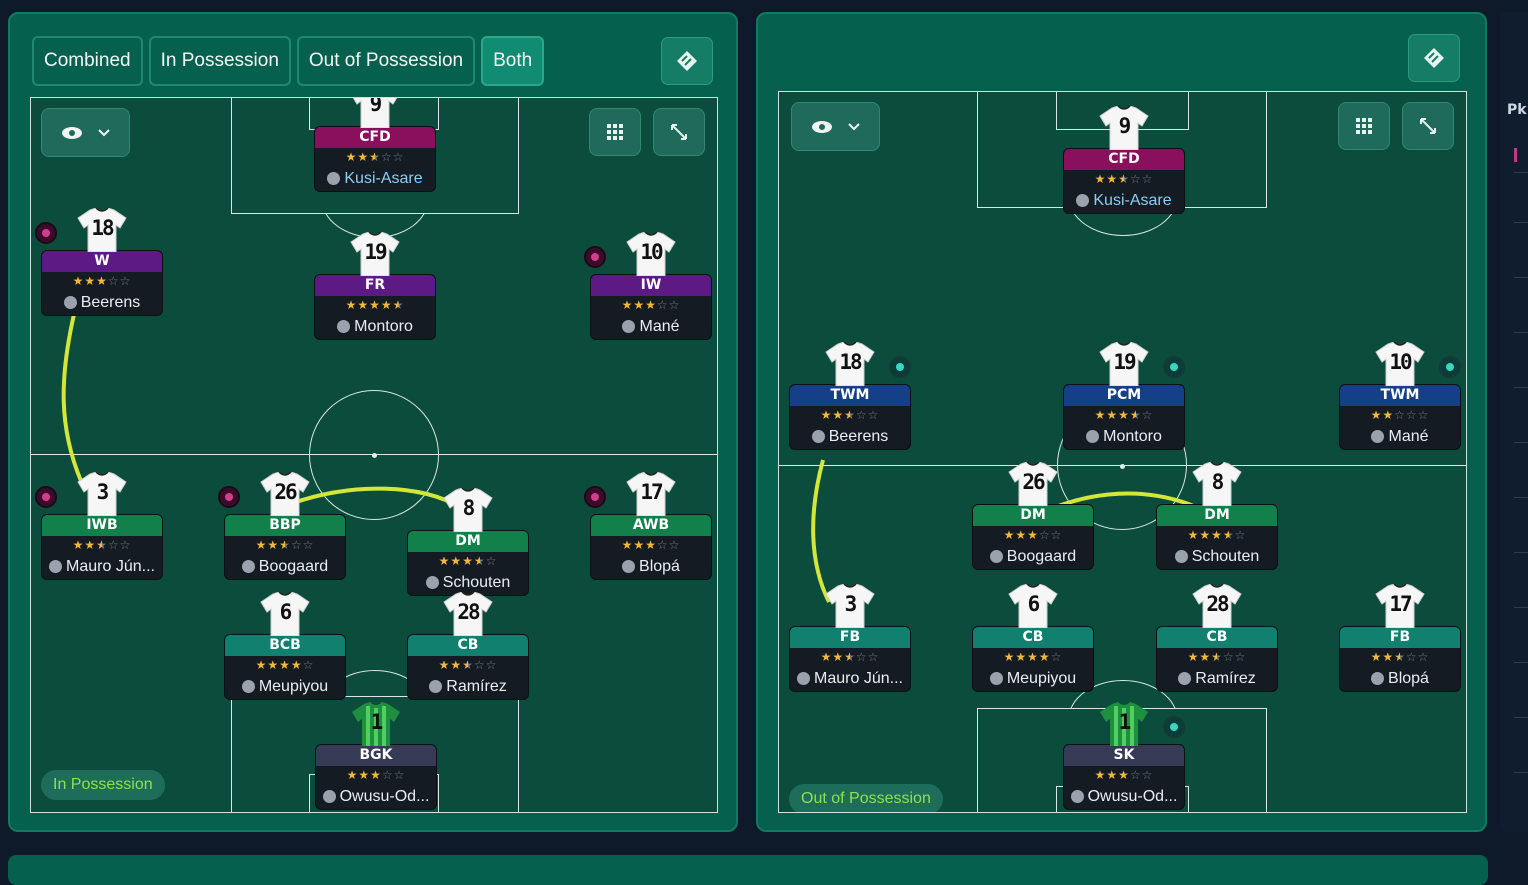 Image resolution: width=1528 pixels, height=885 pixels. I want to click on player-name-row: Beerens, so click(850, 436).